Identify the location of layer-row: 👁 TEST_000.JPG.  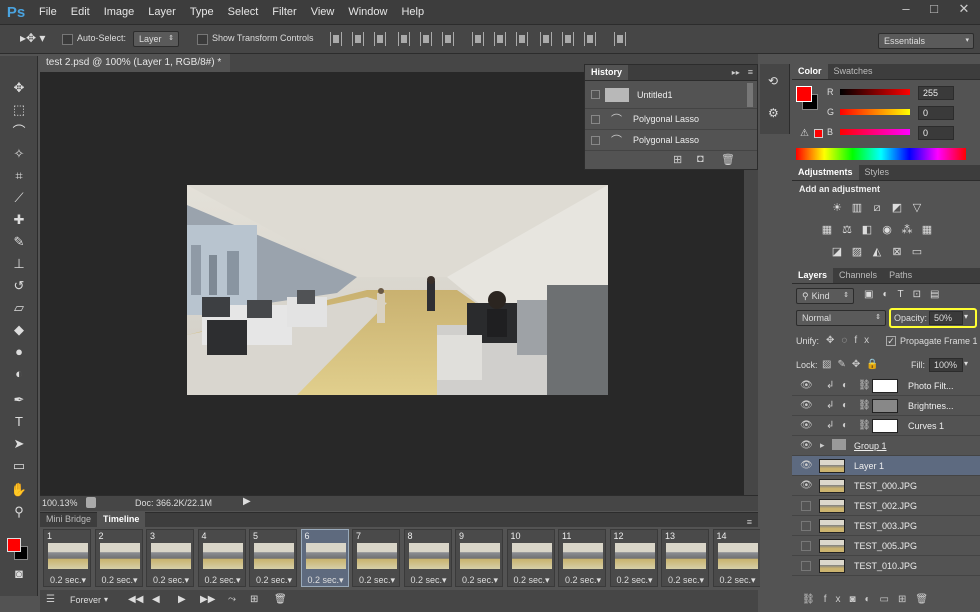
(886, 486).